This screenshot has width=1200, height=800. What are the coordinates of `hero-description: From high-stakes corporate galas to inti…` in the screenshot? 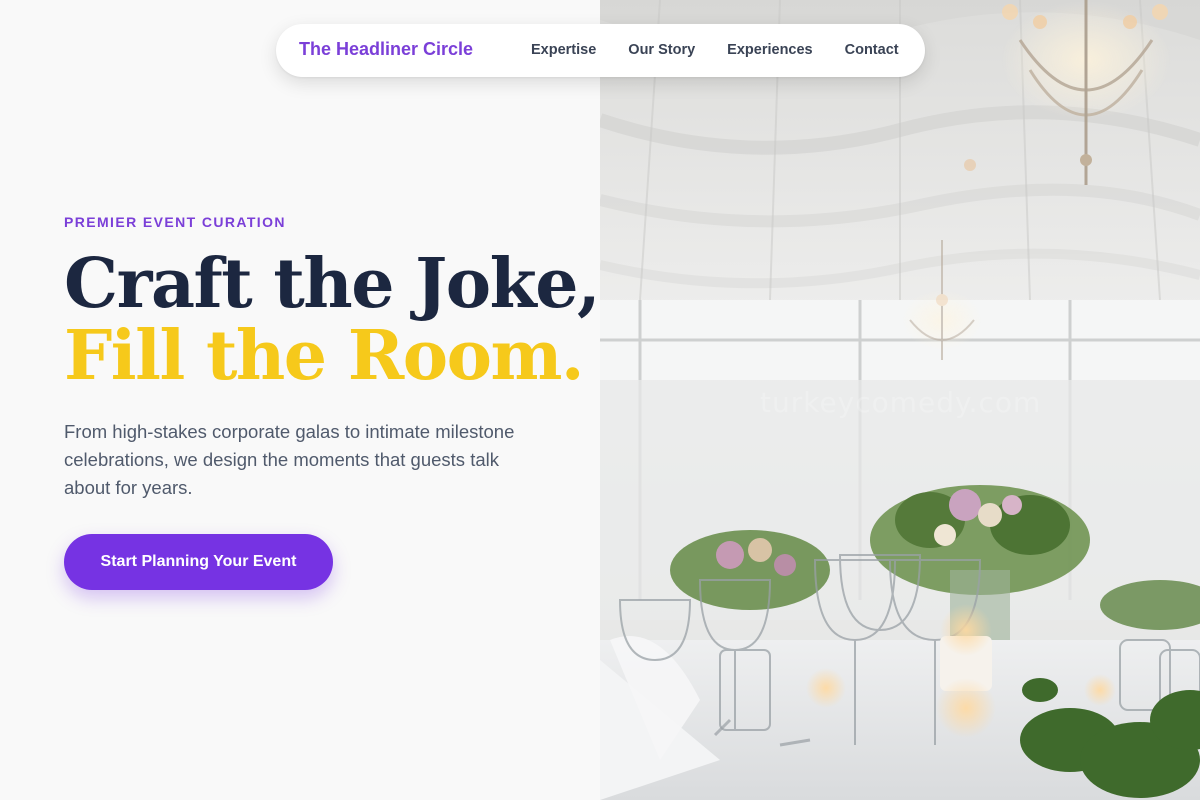 It's located at (289, 459).